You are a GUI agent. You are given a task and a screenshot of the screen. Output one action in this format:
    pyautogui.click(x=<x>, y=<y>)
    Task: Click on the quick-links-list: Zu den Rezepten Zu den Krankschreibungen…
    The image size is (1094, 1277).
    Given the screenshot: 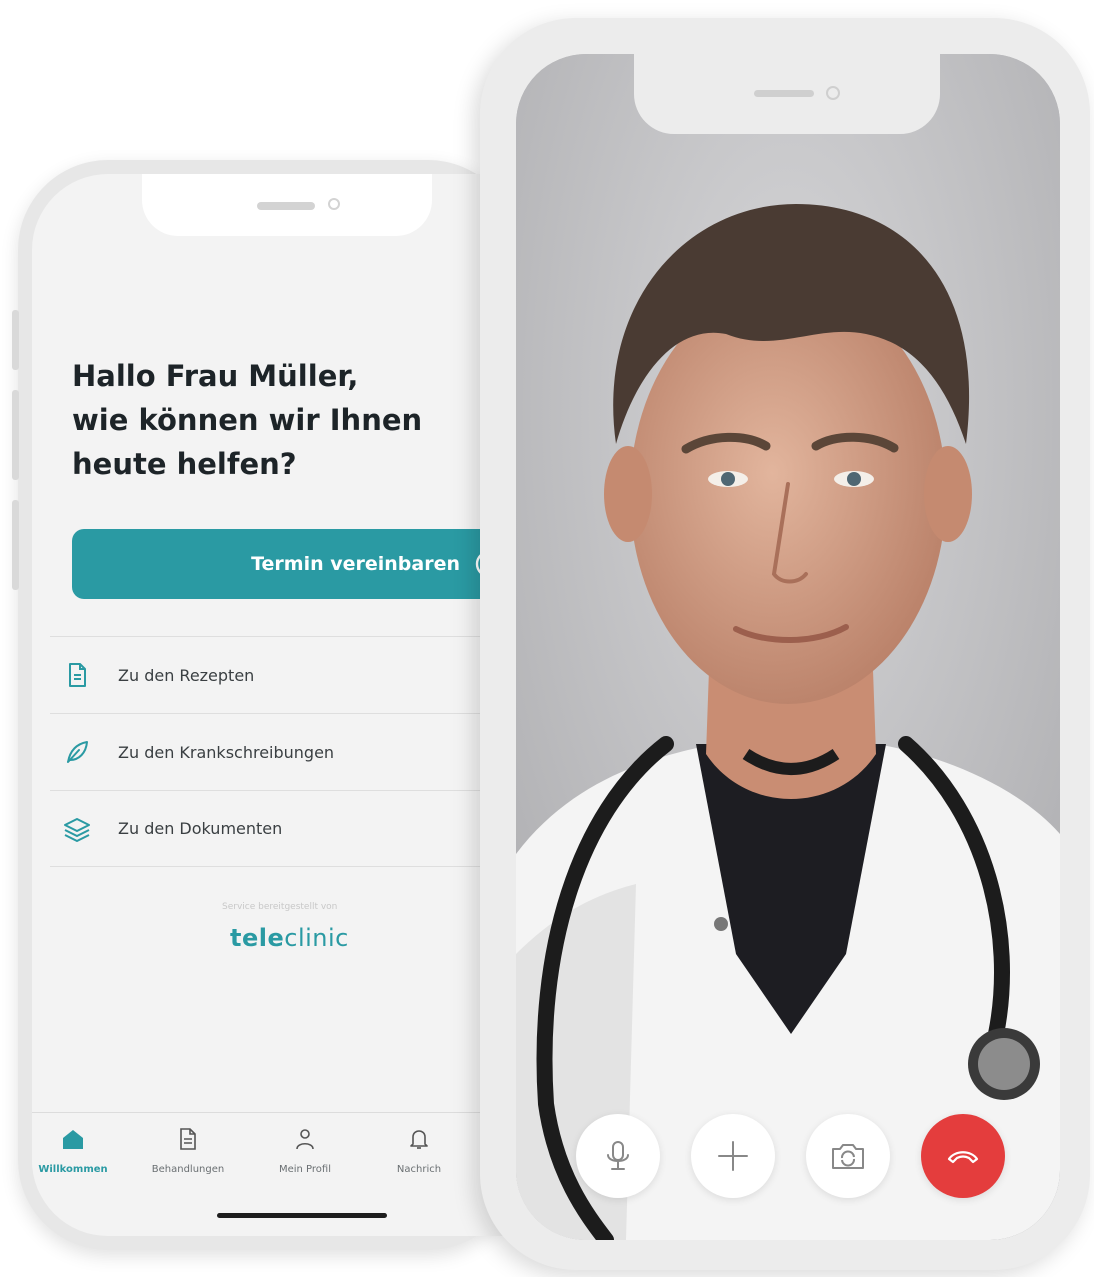 What is the action you would take?
    pyautogui.click(x=275, y=751)
    